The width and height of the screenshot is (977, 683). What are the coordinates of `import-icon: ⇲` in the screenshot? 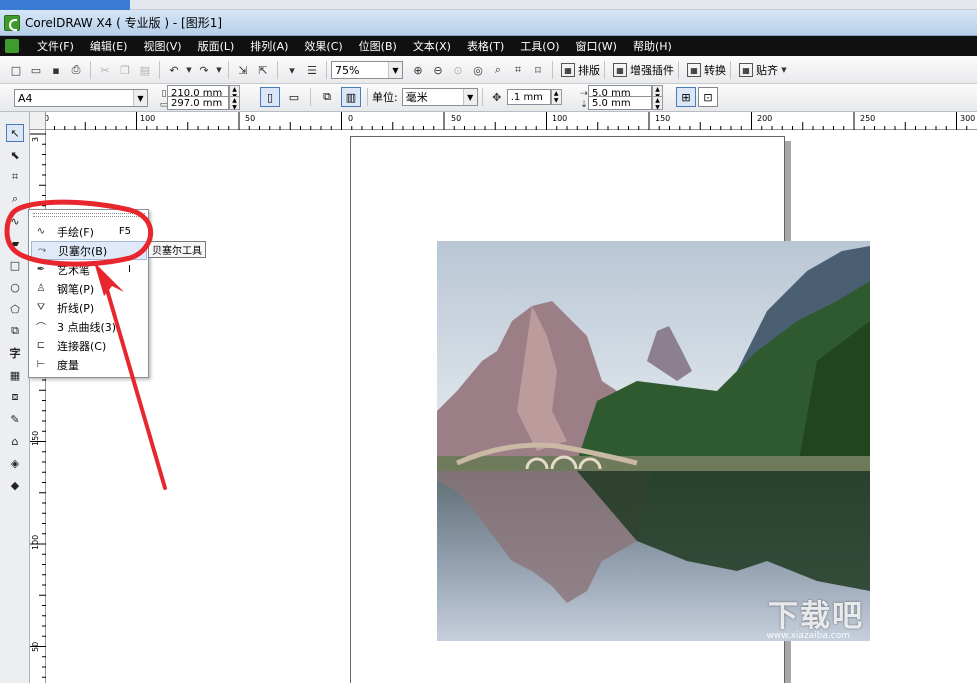 It's located at (243, 70).